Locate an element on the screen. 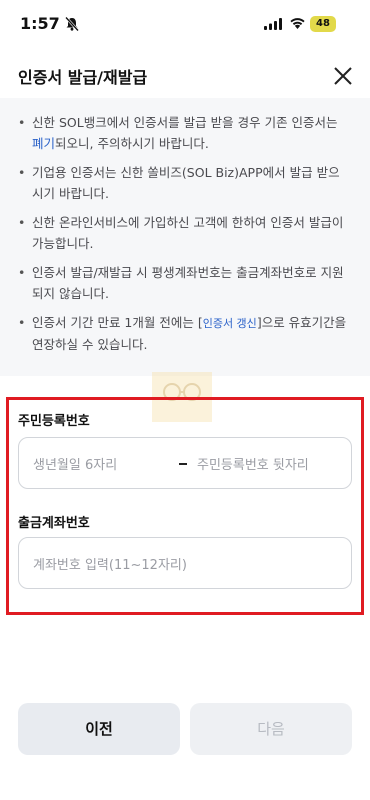 This screenshot has width=370, height=800. account-input: 계좌번호 입력(11~12자리) is located at coordinates (185, 563).